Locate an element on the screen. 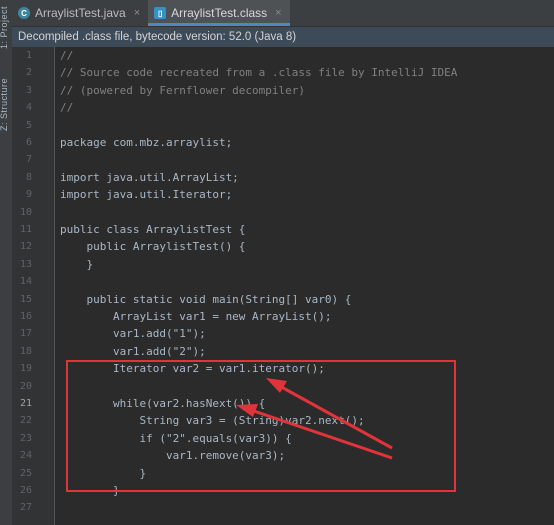 The height and width of the screenshot is (525, 554). annotation-arrows is located at coordinates (314, 419).